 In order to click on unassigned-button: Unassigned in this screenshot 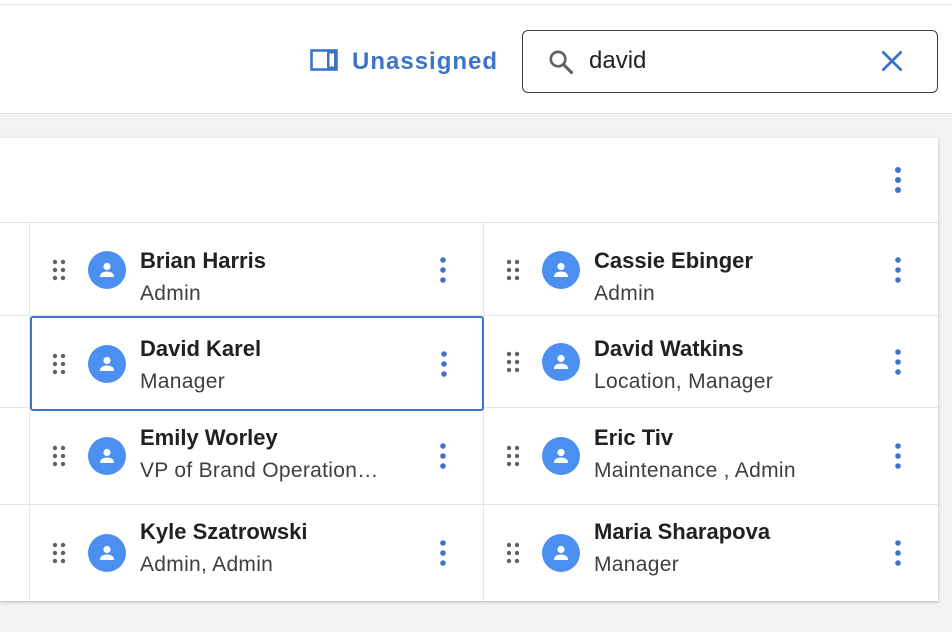, I will do `click(404, 62)`.